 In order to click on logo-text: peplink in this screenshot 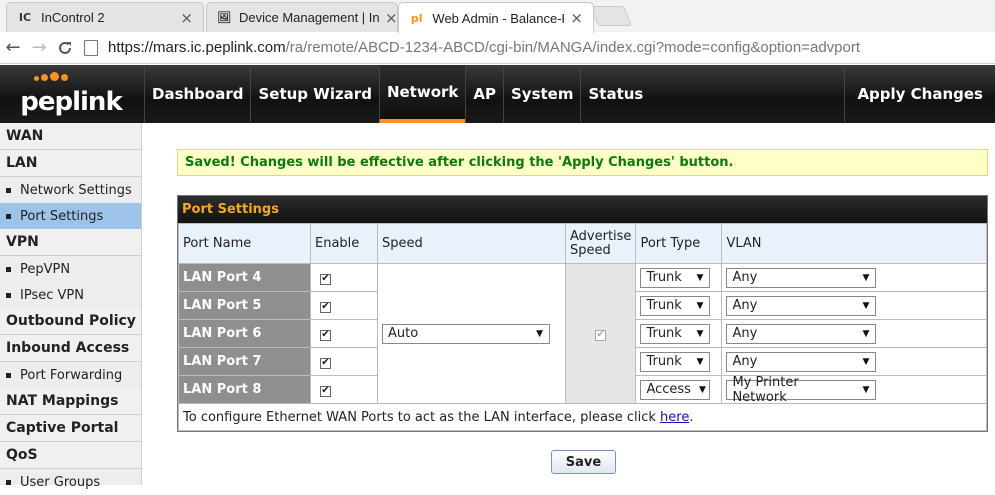, I will do `click(71, 102)`.